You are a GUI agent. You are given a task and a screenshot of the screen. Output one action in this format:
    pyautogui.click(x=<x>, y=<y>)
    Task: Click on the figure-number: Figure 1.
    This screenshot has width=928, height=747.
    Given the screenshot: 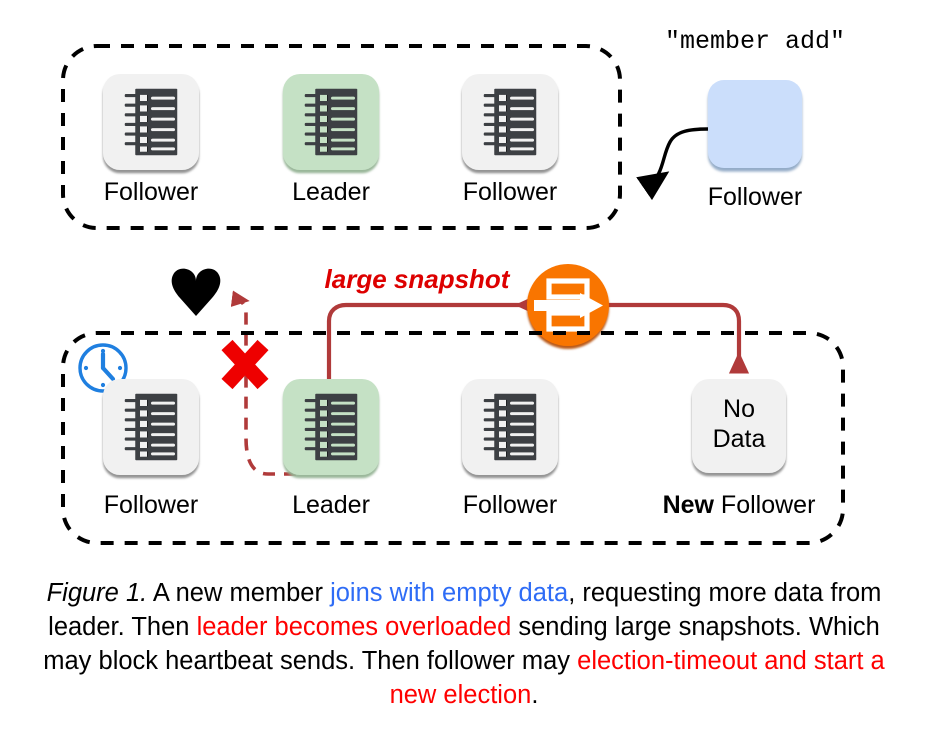 What is the action you would take?
    pyautogui.click(x=97, y=593)
    